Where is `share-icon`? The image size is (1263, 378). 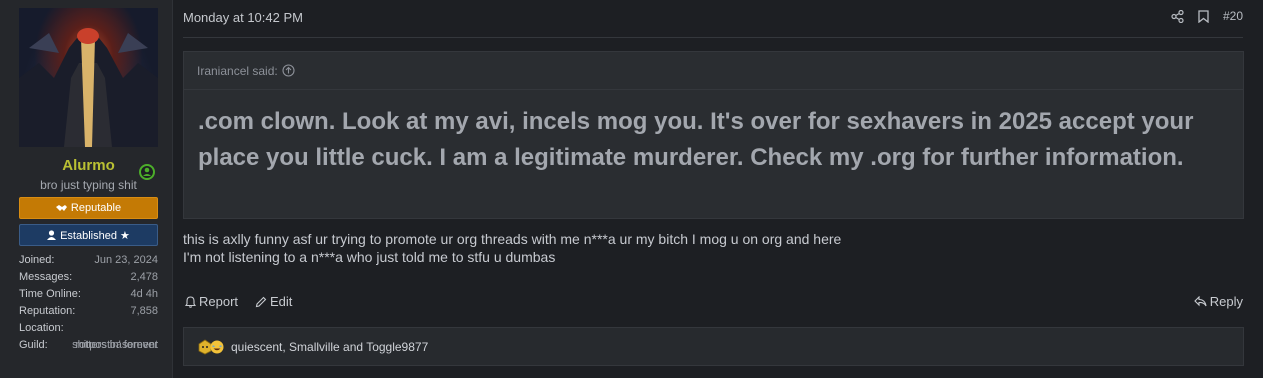 share-icon is located at coordinates (1177, 16).